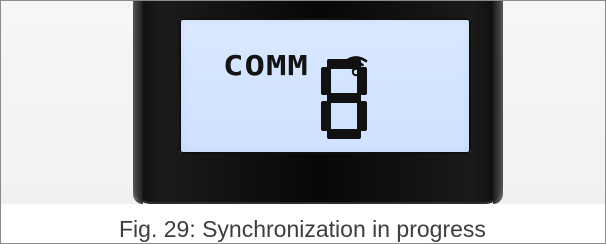  What do you see at coordinates (302, 229) in the screenshot?
I see `figure-caption: Fig. 29: Synchronization in progress` at bounding box center [302, 229].